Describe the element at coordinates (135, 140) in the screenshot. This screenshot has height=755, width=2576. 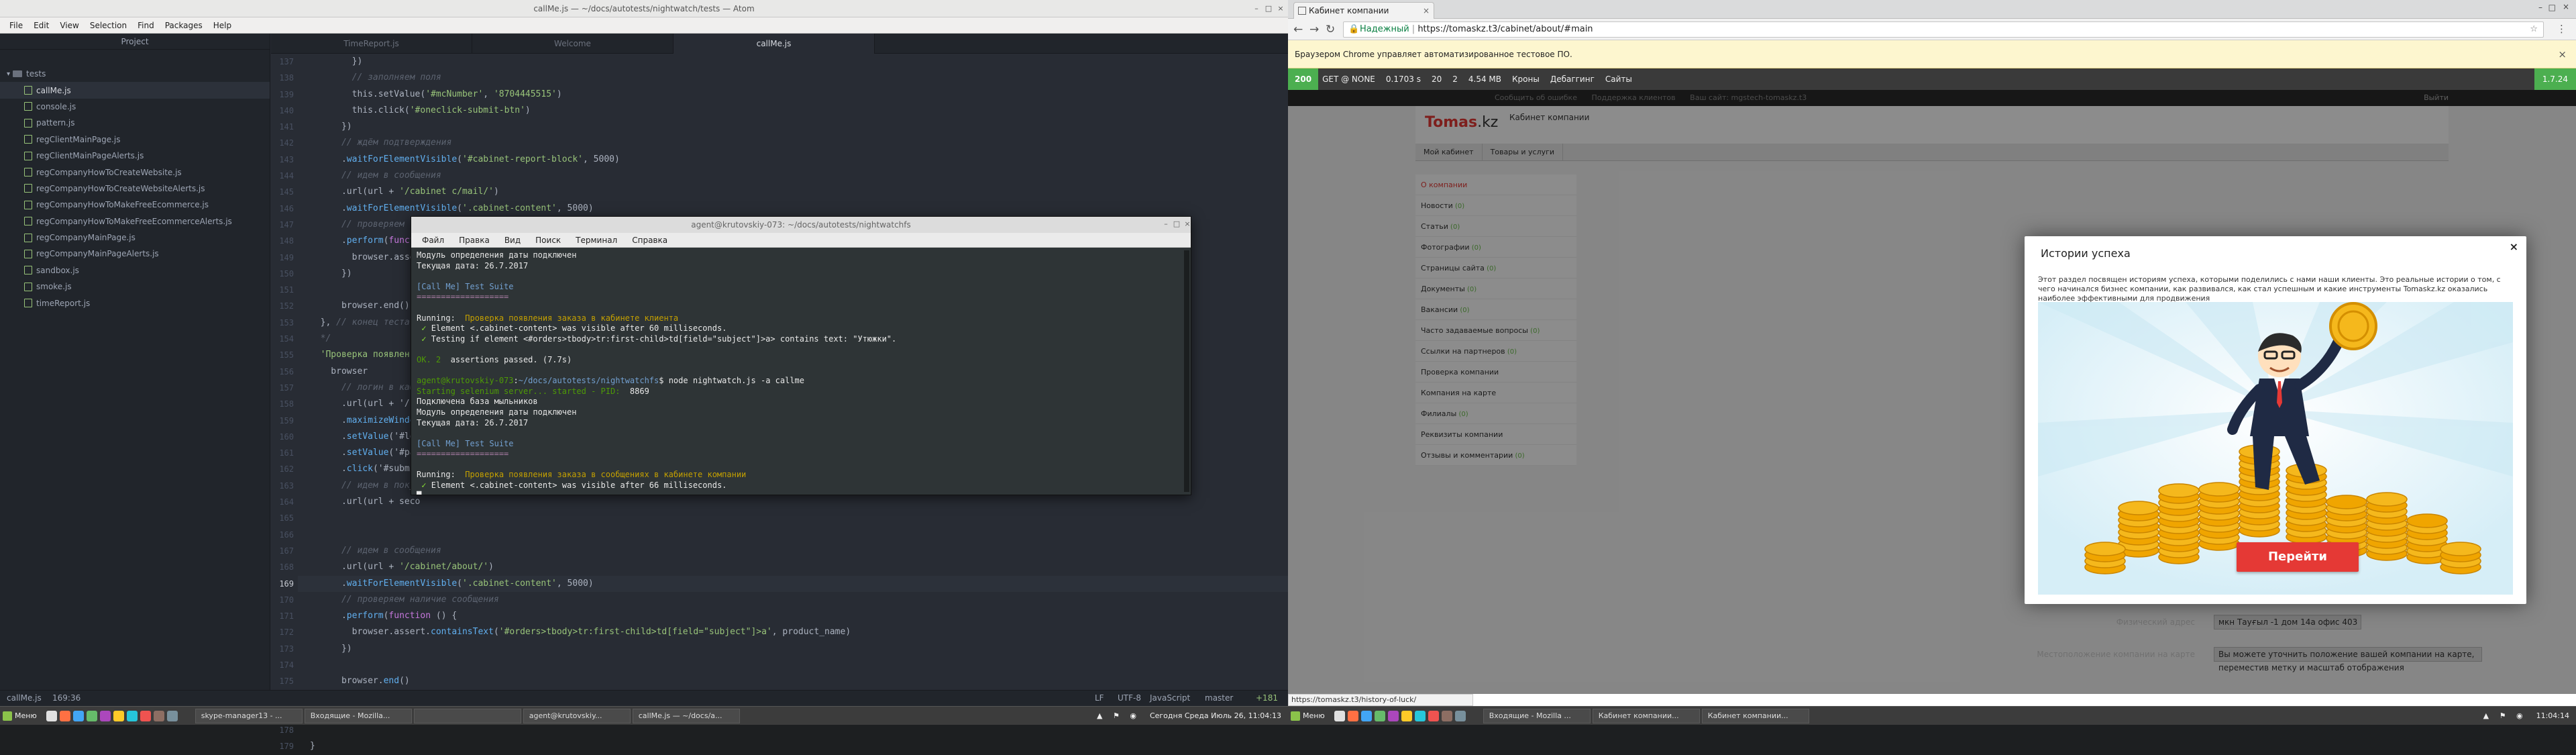
I see `tree-file: regClientMainPage.js` at that location.